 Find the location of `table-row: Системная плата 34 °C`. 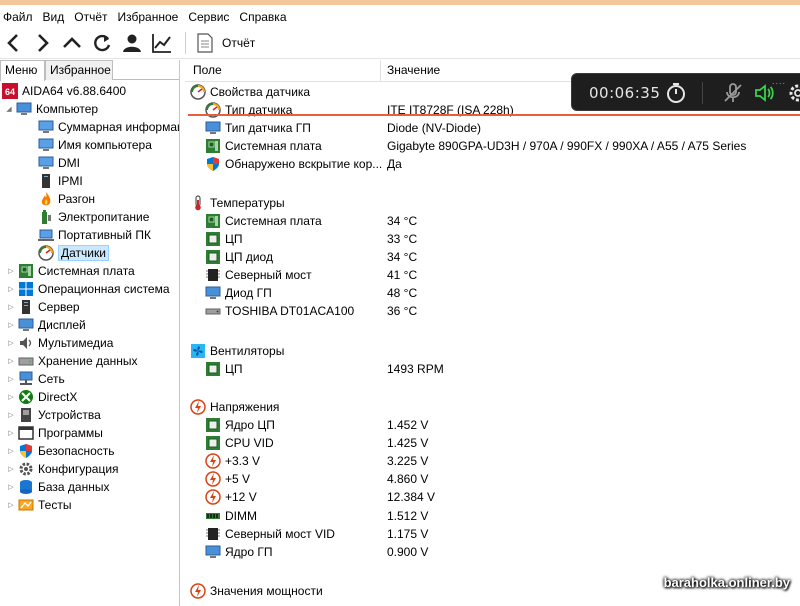

table-row: Системная плата 34 °C is located at coordinates (311, 221).